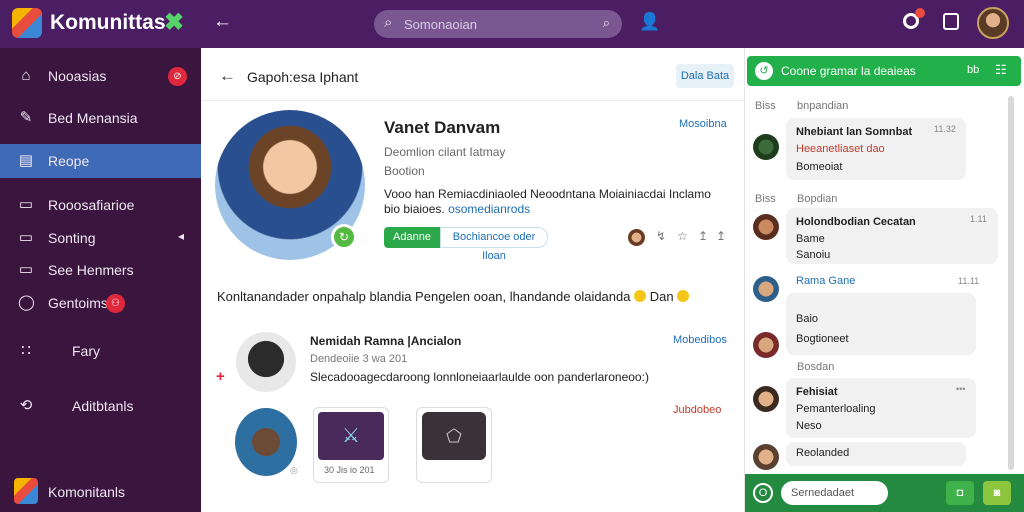  I want to click on circle-icon: ◯, so click(26, 302).